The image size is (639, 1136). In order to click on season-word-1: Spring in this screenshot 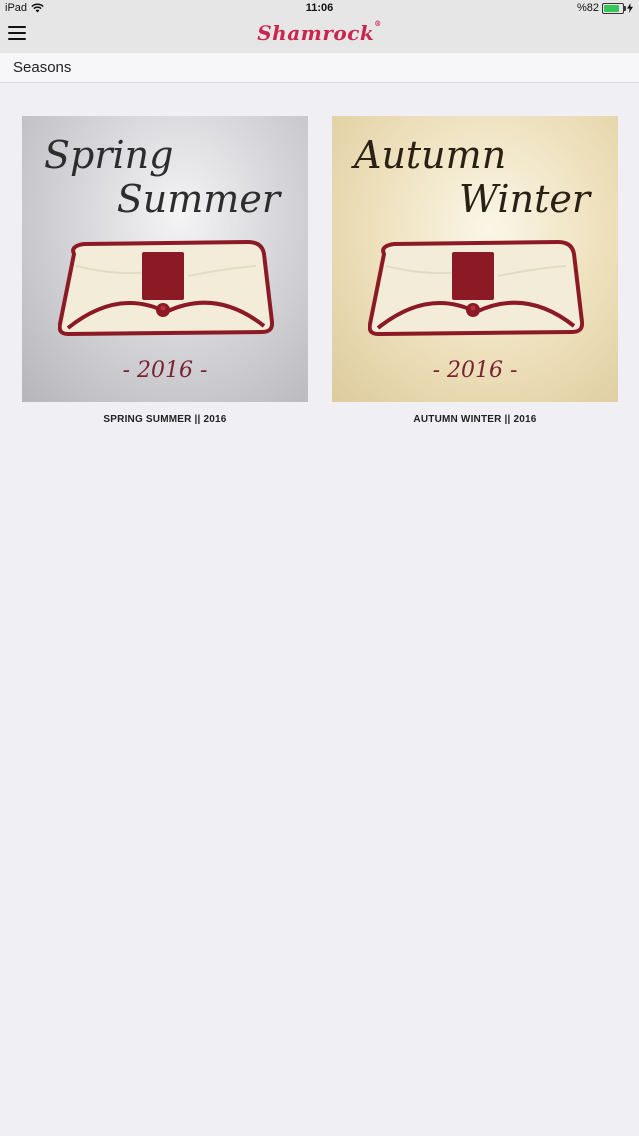, I will do `click(109, 155)`.